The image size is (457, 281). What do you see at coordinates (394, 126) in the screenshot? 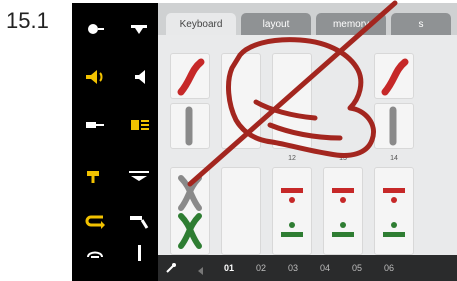
I see `switch-card-5-bottom` at bounding box center [394, 126].